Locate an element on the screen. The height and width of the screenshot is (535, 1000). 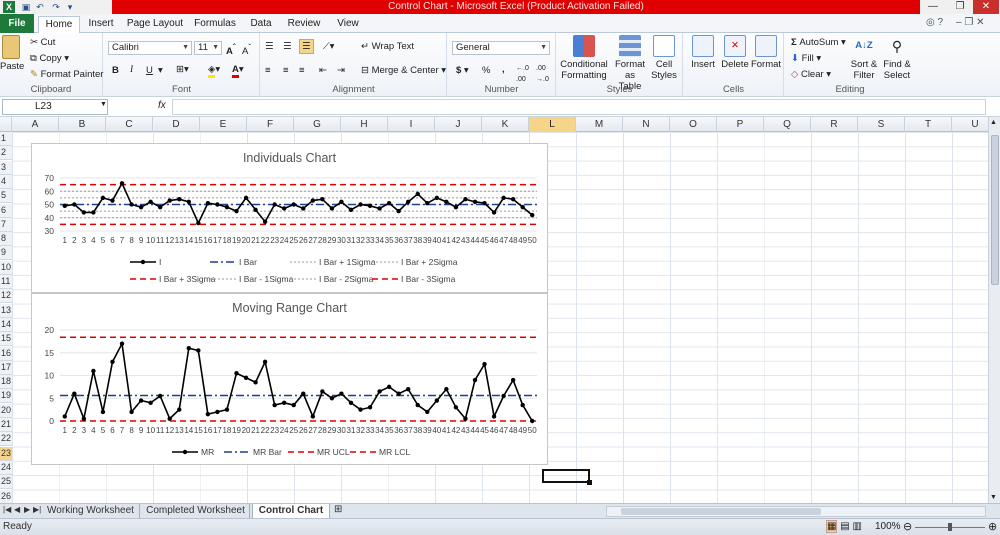
grow-font-icon: Aˆ is located at coordinates (231, 49).